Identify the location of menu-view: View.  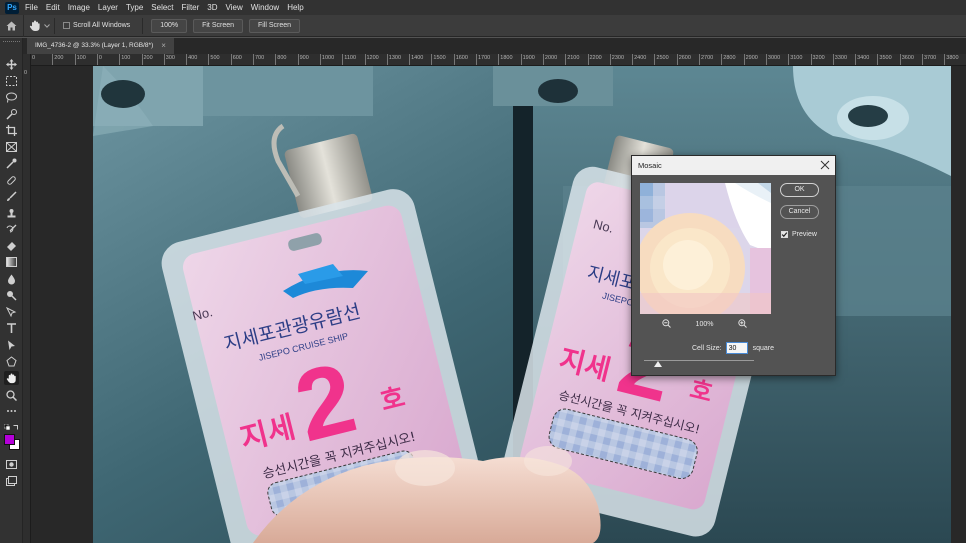
(234, 7).